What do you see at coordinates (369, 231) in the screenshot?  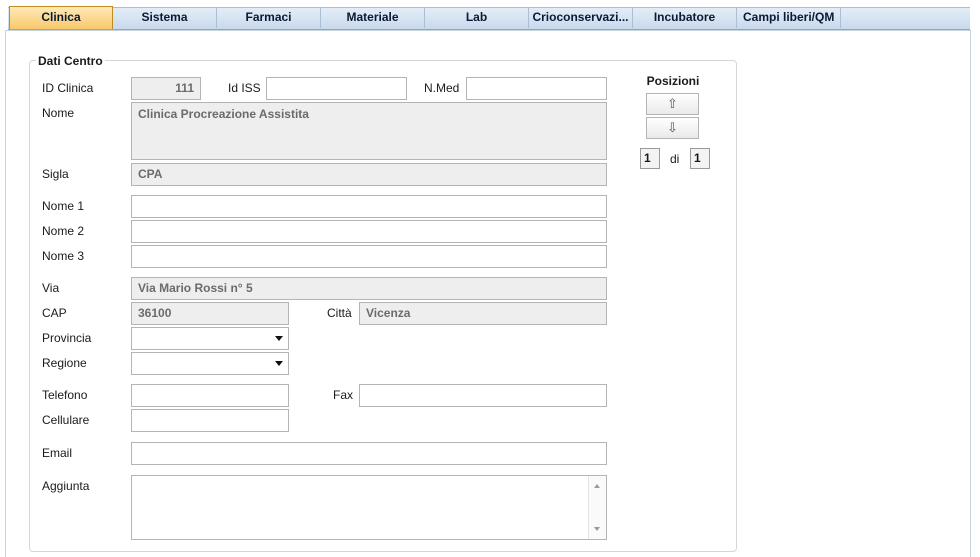 I see `nome2-field` at bounding box center [369, 231].